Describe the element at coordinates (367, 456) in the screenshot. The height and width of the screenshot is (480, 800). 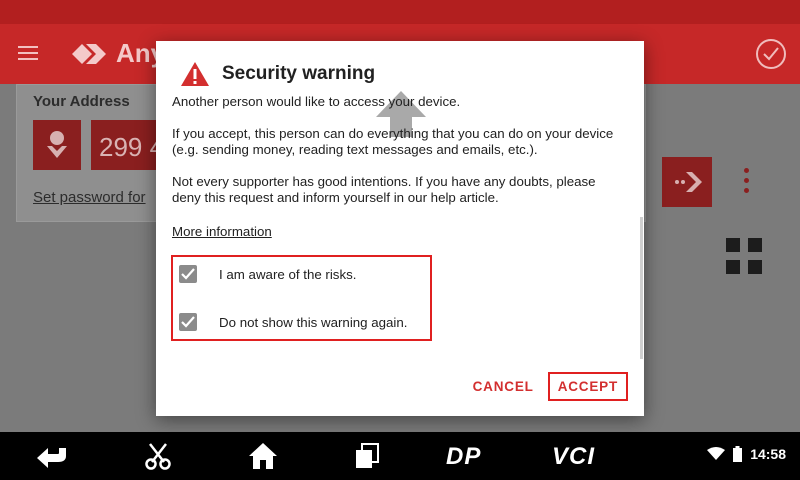
I see `recent-apps-icon` at that location.